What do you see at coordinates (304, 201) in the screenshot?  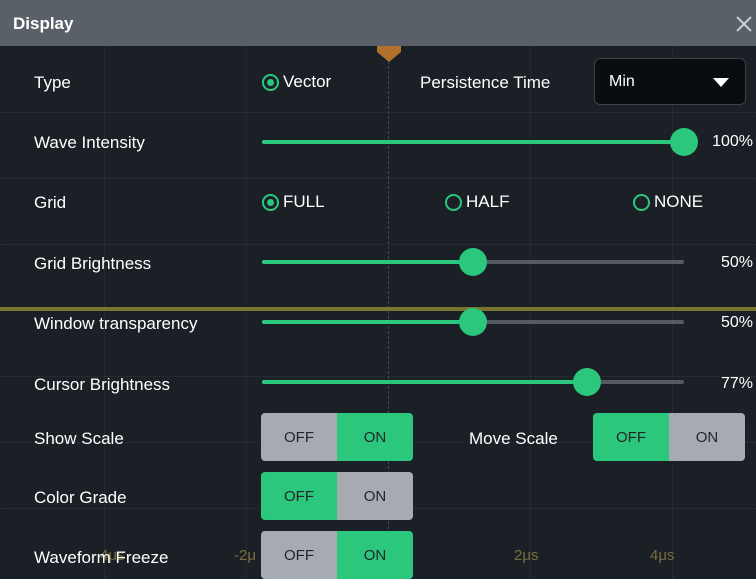 I see `grid-option-label: FULL` at bounding box center [304, 201].